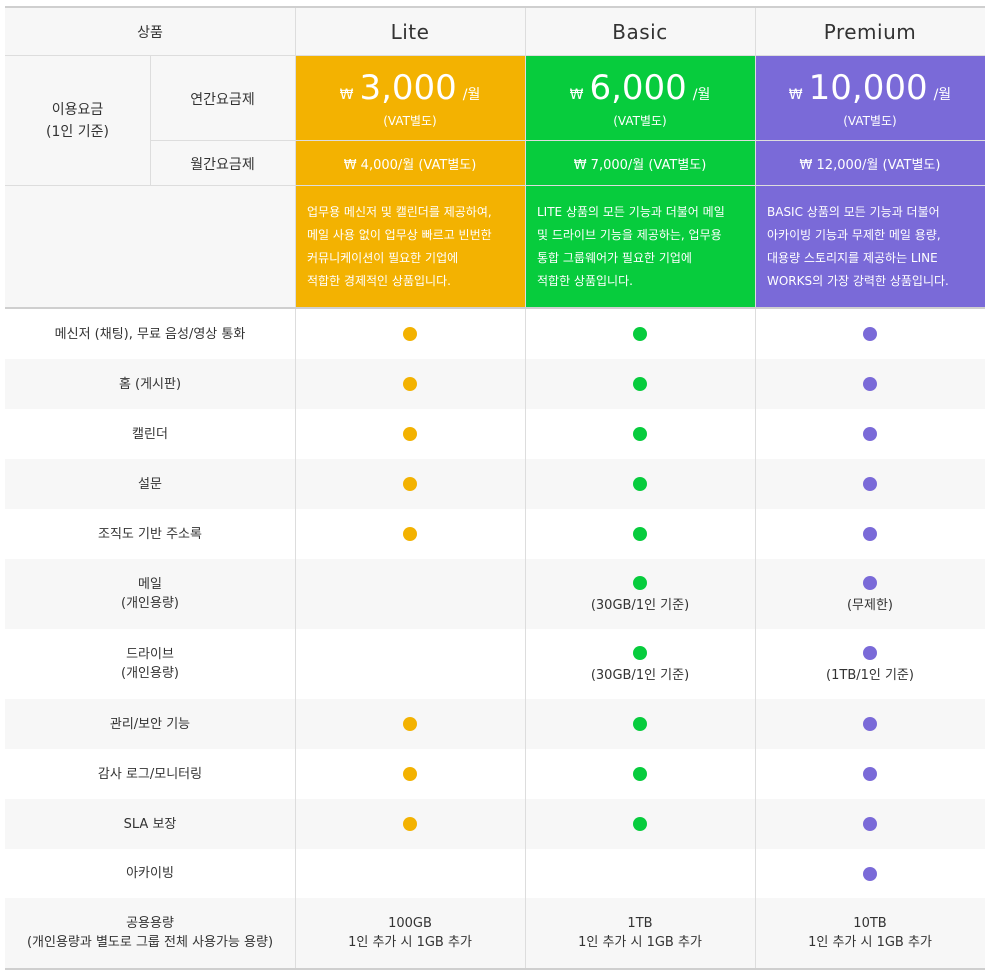  Describe the element at coordinates (640, 32) in the screenshot. I see `plan-name-basic: Basic` at that location.